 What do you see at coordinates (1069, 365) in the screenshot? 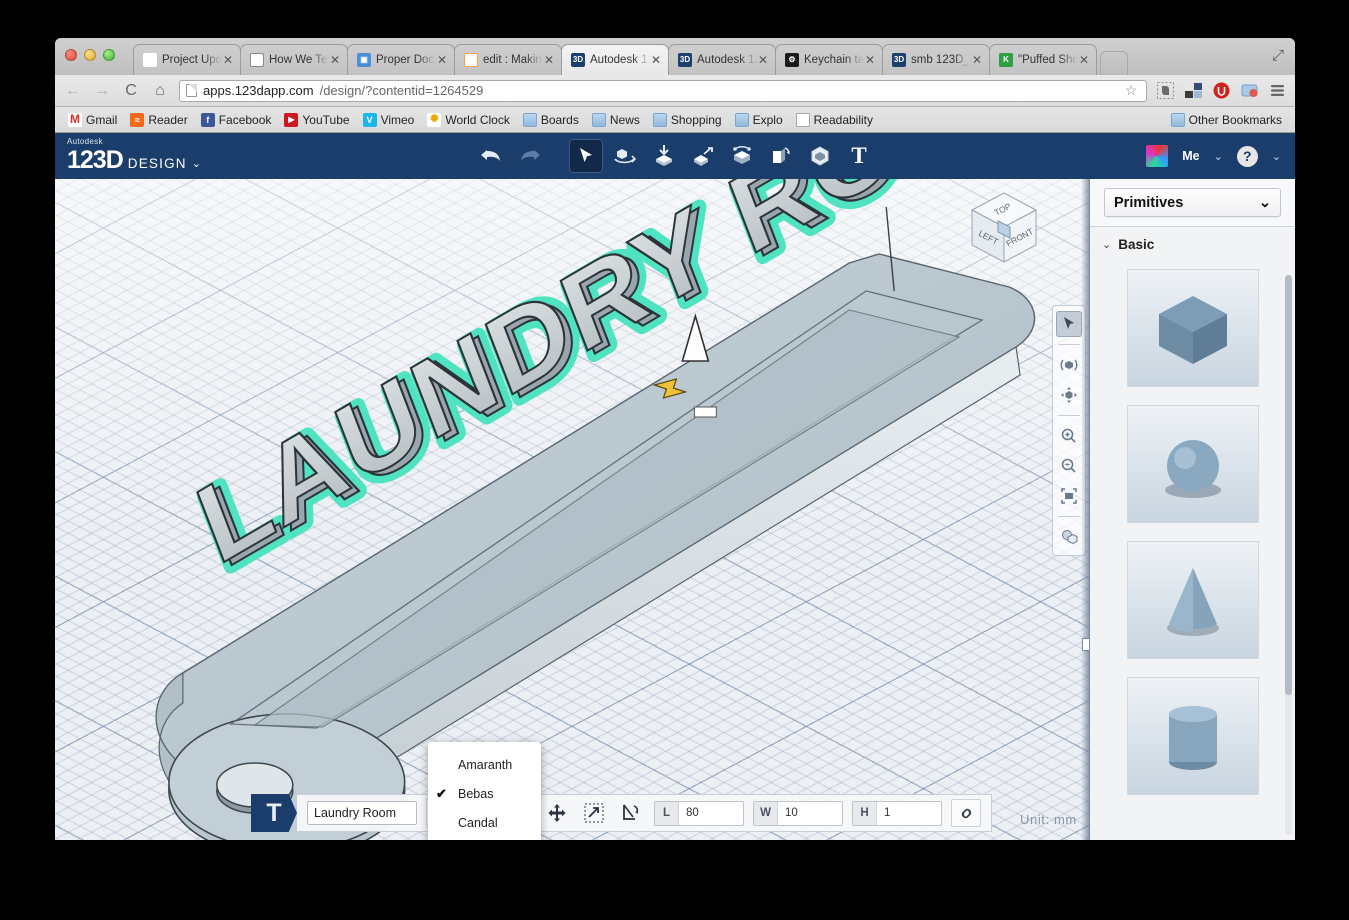
I see `orbit-view-icon` at bounding box center [1069, 365].